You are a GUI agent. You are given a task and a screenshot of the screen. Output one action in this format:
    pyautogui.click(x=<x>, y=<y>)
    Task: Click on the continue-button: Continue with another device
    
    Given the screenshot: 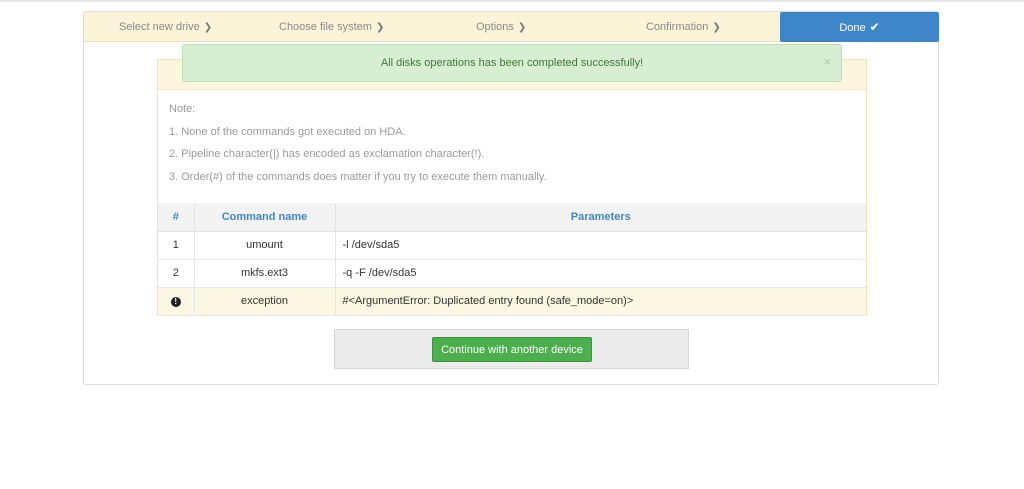 What is the action you would take?
    pyautogui.click(x=512, y=349)
    